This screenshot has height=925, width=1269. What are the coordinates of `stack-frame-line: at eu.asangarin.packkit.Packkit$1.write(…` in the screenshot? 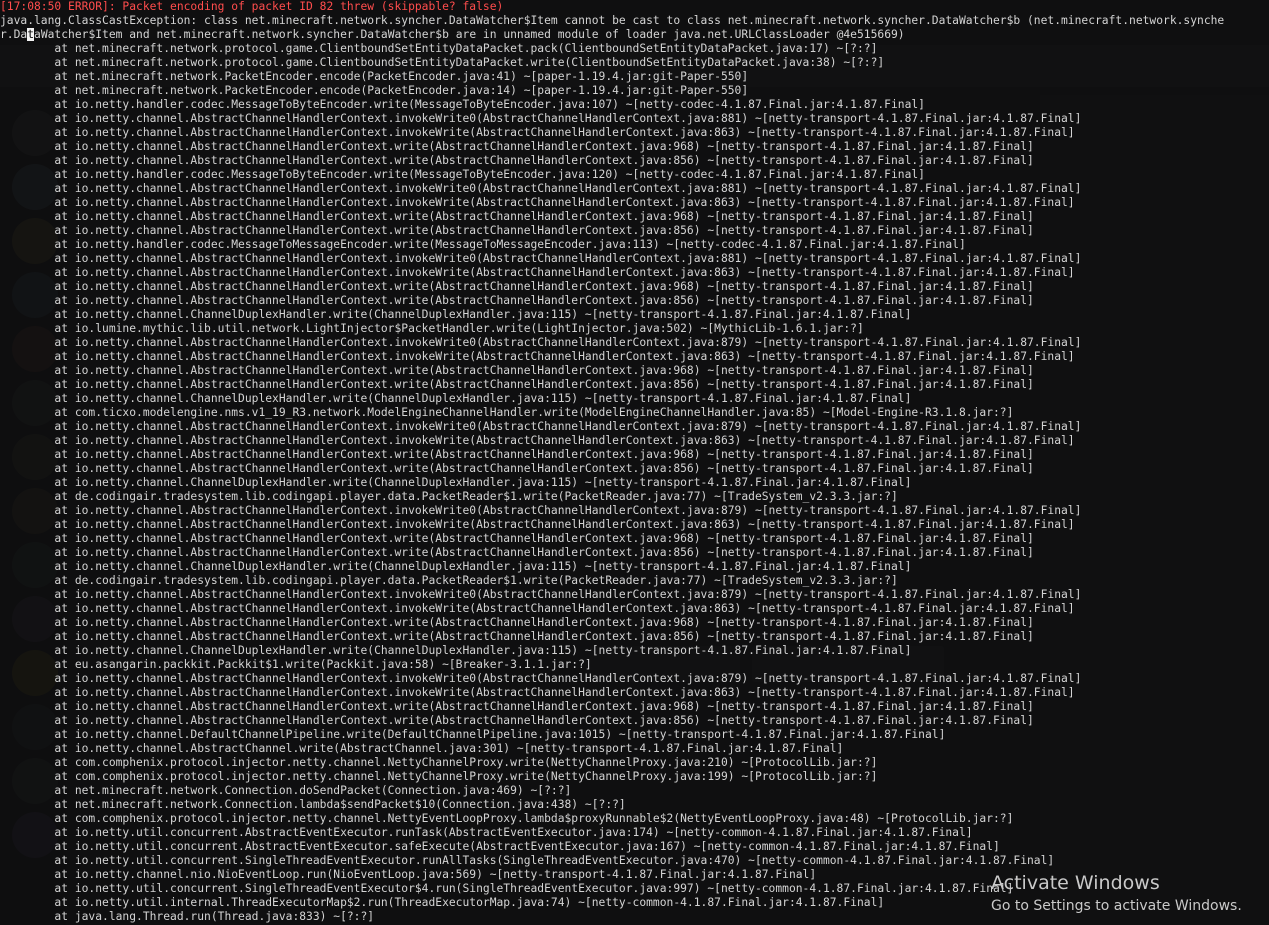 It's located at (296, 664).